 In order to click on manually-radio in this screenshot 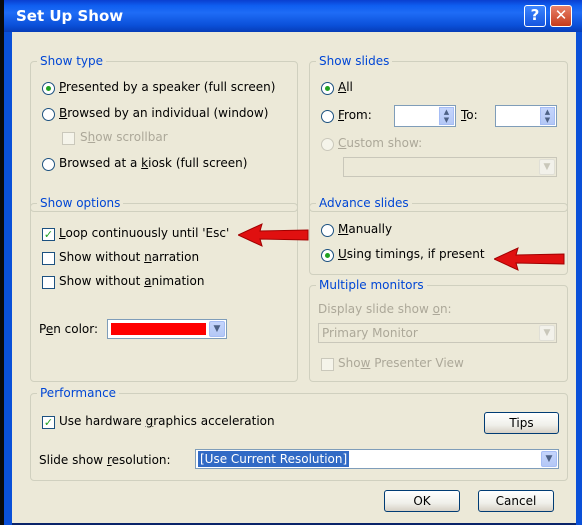, I will do `click(327, 230)`.